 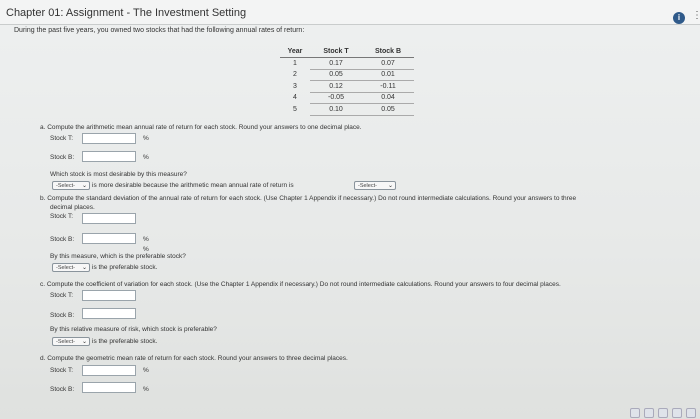 What do you see at coordinates (295, 63) in the screenshot?
I see `year-cell: 1` at bounding box center [295, 63].